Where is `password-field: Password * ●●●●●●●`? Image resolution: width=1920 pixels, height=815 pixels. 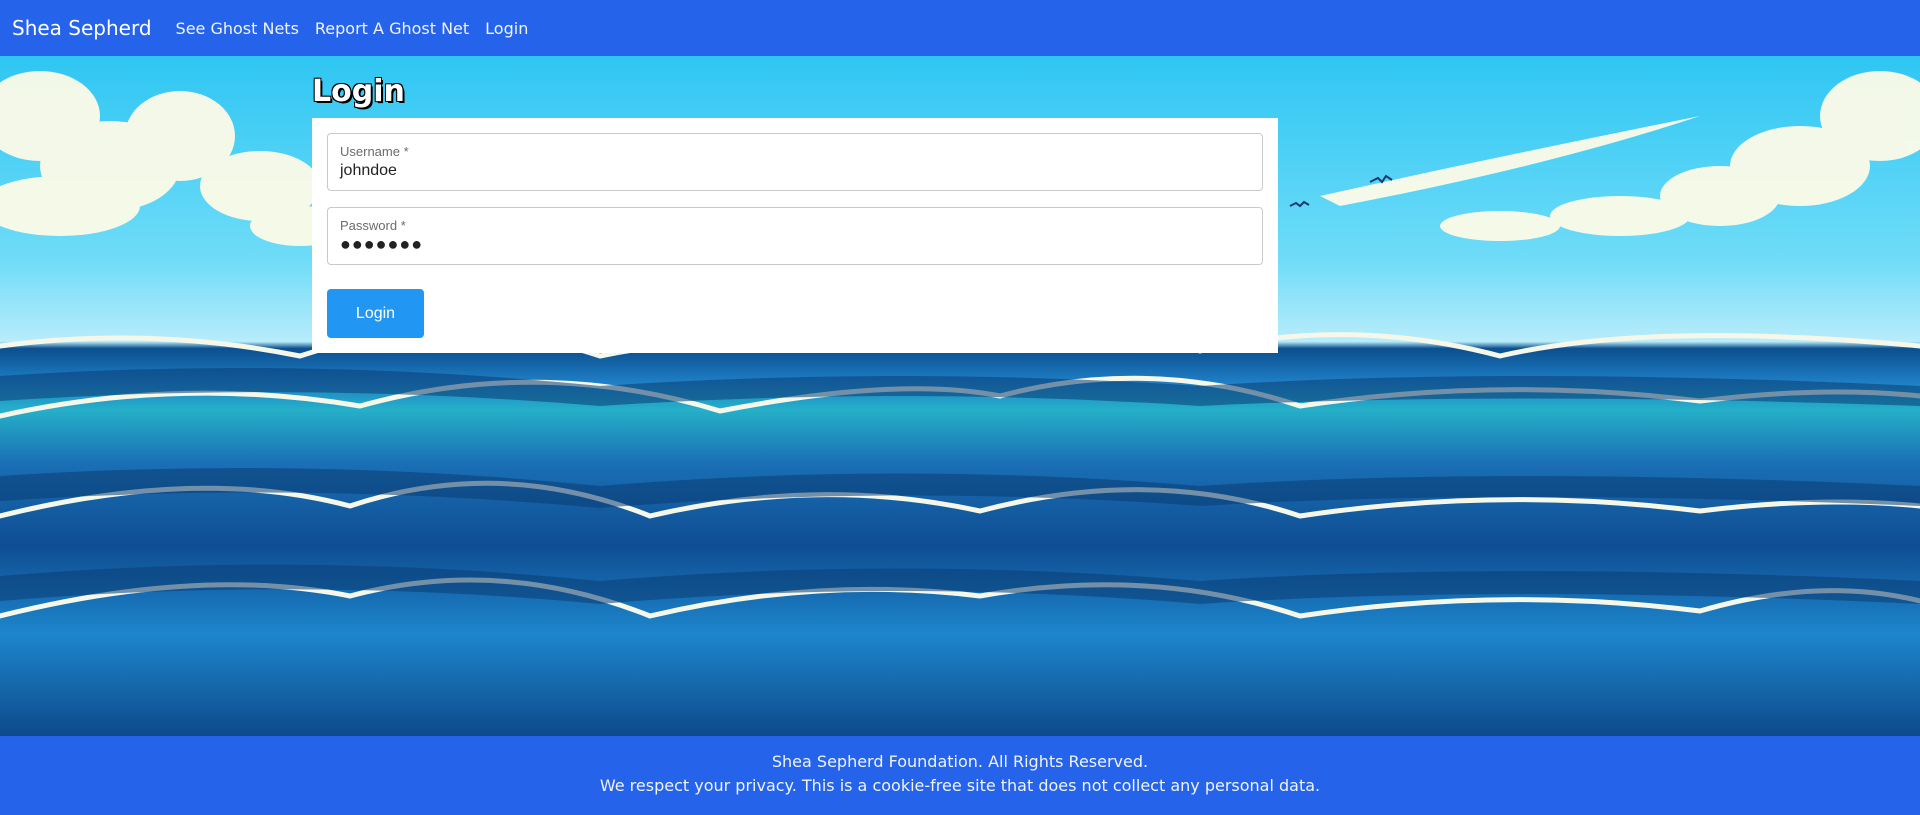 password-field: Password * ●●●●●●● is located at coordinates (795, 236).